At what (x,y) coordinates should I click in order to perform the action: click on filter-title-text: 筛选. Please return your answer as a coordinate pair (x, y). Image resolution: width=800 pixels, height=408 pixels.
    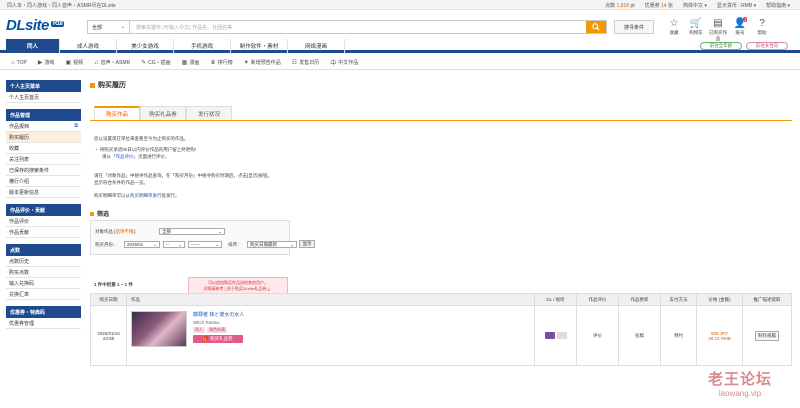
    Looking at the image, I should click on (103, 215).